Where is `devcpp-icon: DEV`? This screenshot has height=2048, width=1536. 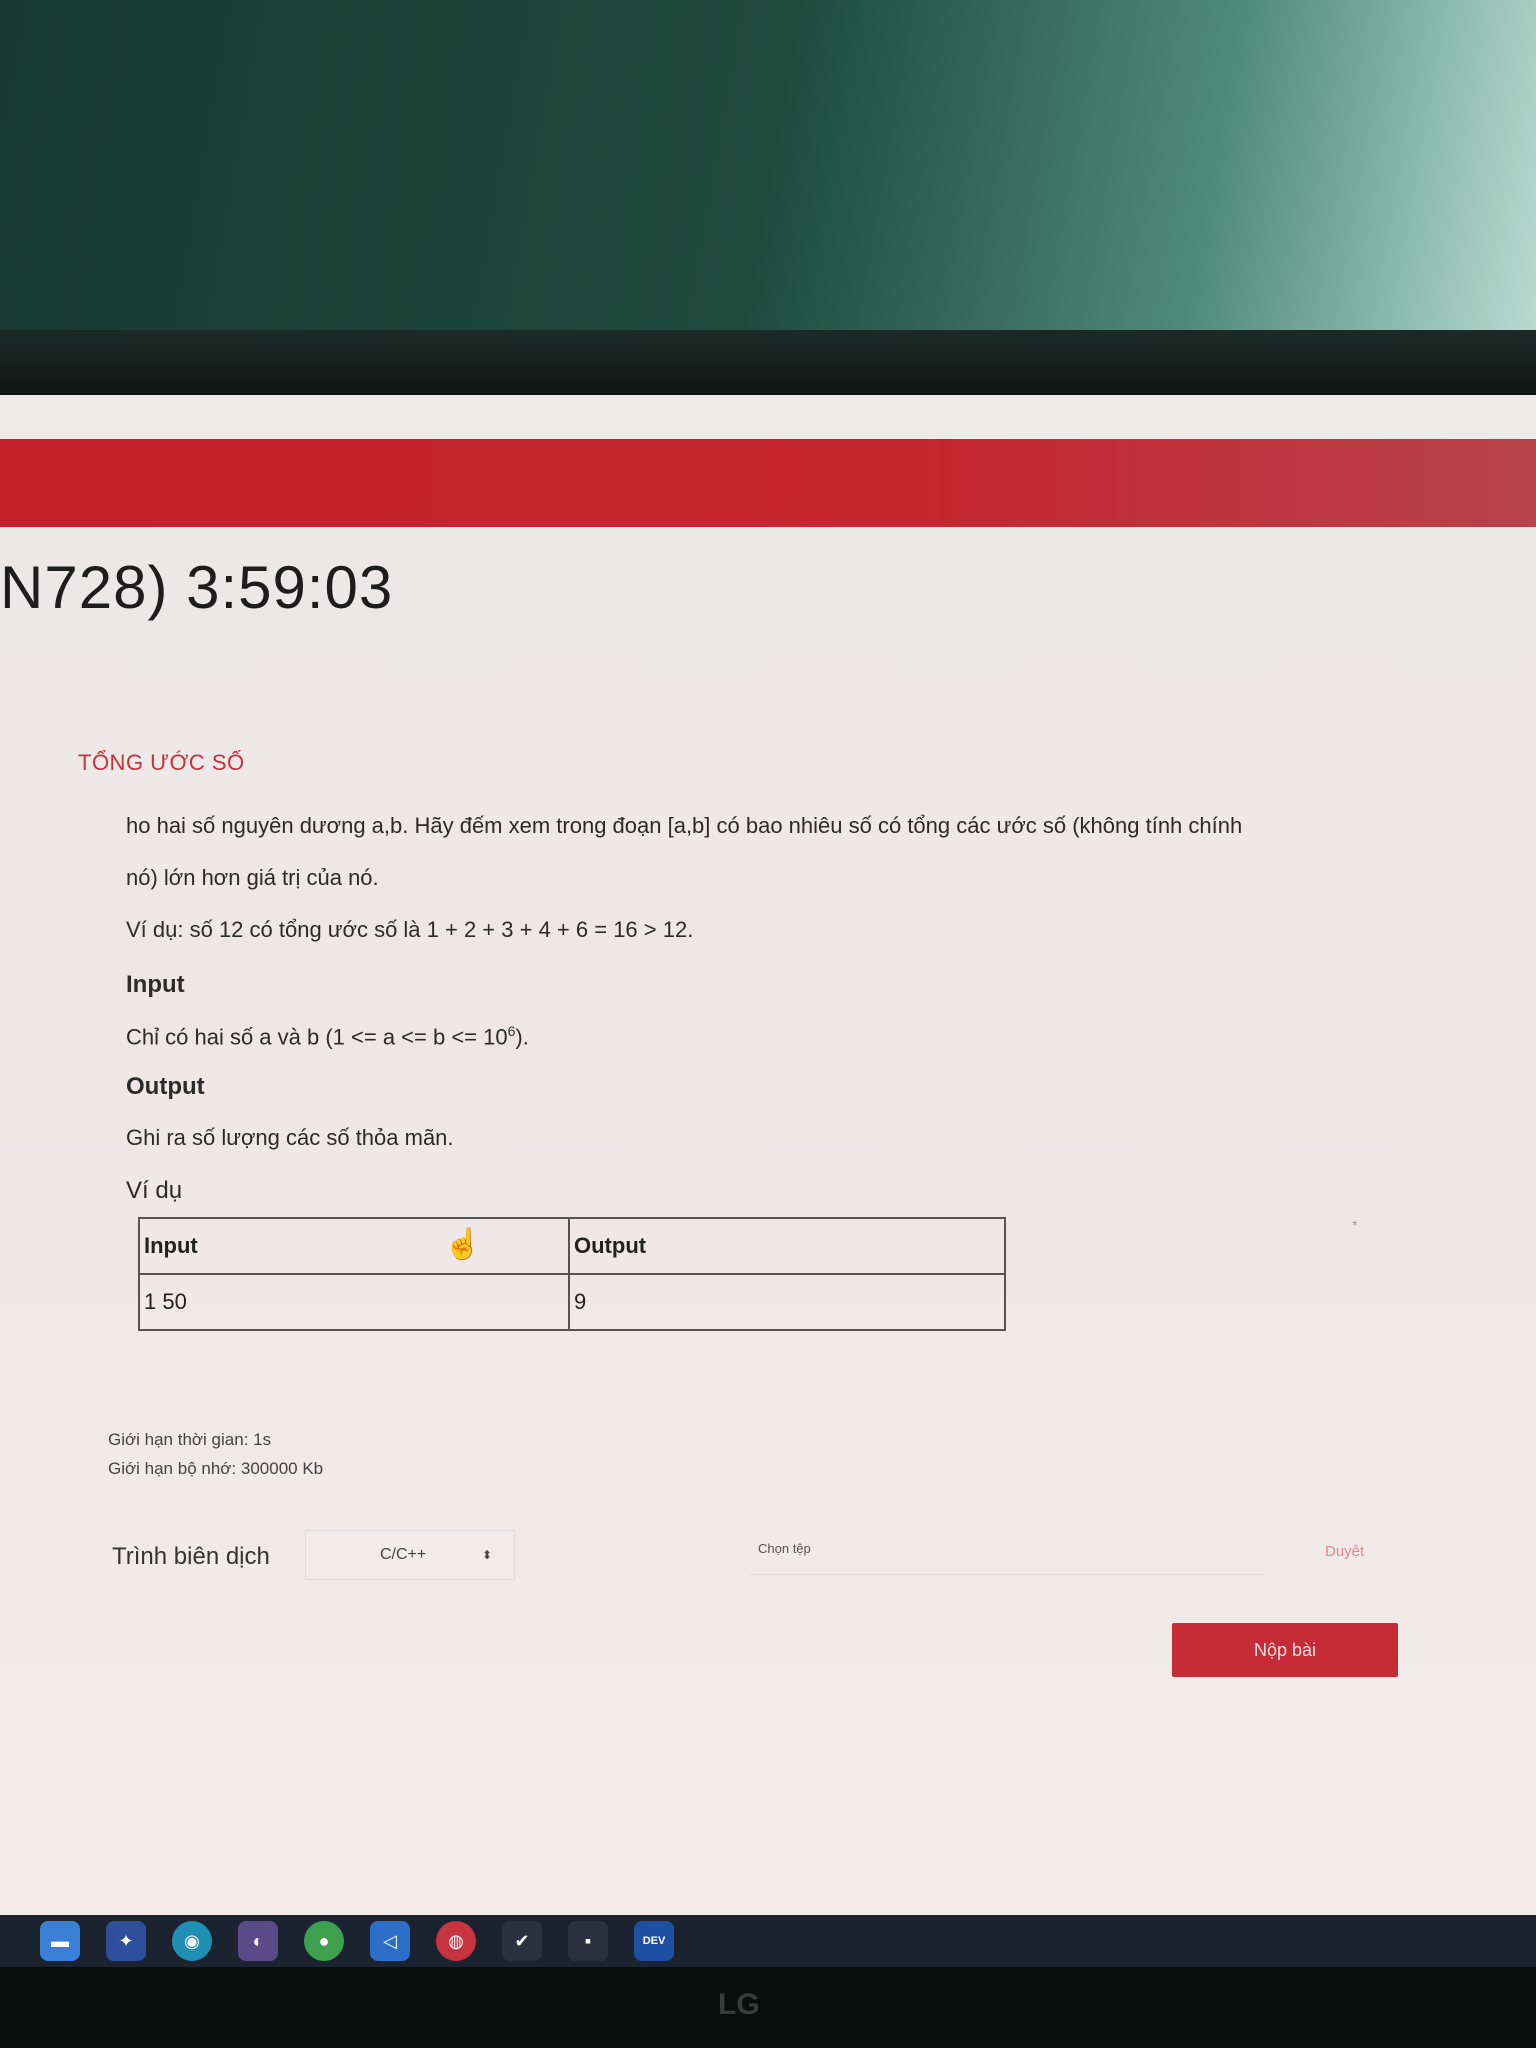 devcpp-icon: DEV is located at coordinates (654, 1941).